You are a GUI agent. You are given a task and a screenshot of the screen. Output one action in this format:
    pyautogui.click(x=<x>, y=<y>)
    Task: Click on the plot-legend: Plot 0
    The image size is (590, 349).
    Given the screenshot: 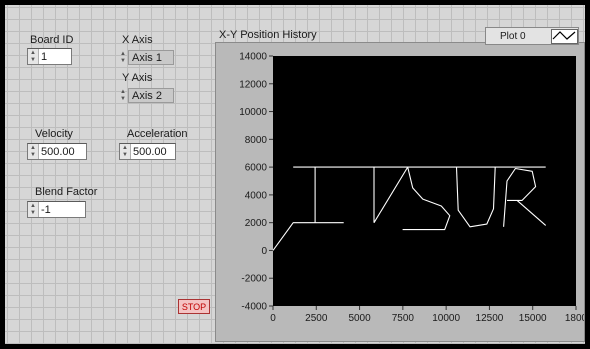 What is the action you would take?
    pyautogui.click(x=532, y=36)
    